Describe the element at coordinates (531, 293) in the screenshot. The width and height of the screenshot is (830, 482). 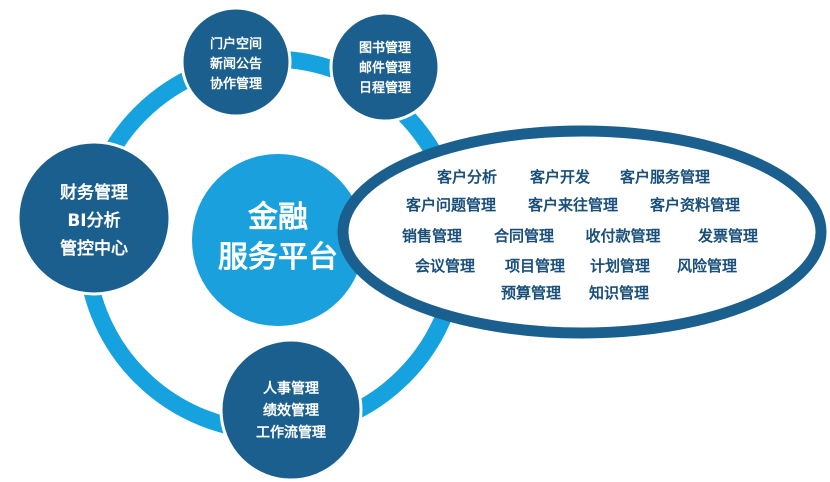
I see `module-budget: 预算管理` at that location.